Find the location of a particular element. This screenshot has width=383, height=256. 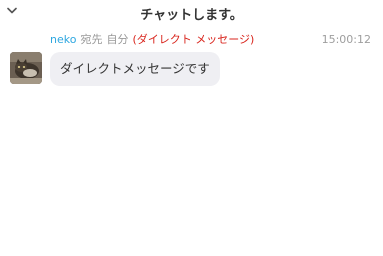

to-label: 宛先 is located at coordinates (91, 39).